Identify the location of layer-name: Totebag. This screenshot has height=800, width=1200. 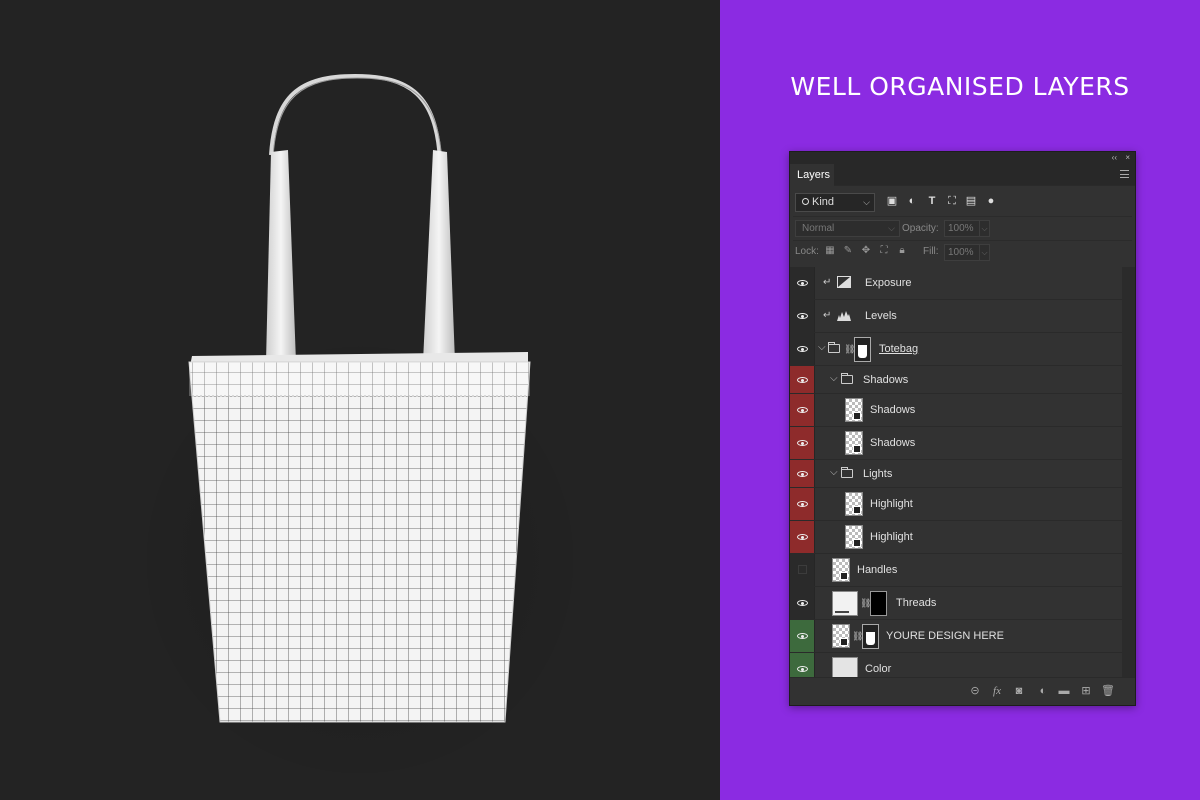
(899, 349).